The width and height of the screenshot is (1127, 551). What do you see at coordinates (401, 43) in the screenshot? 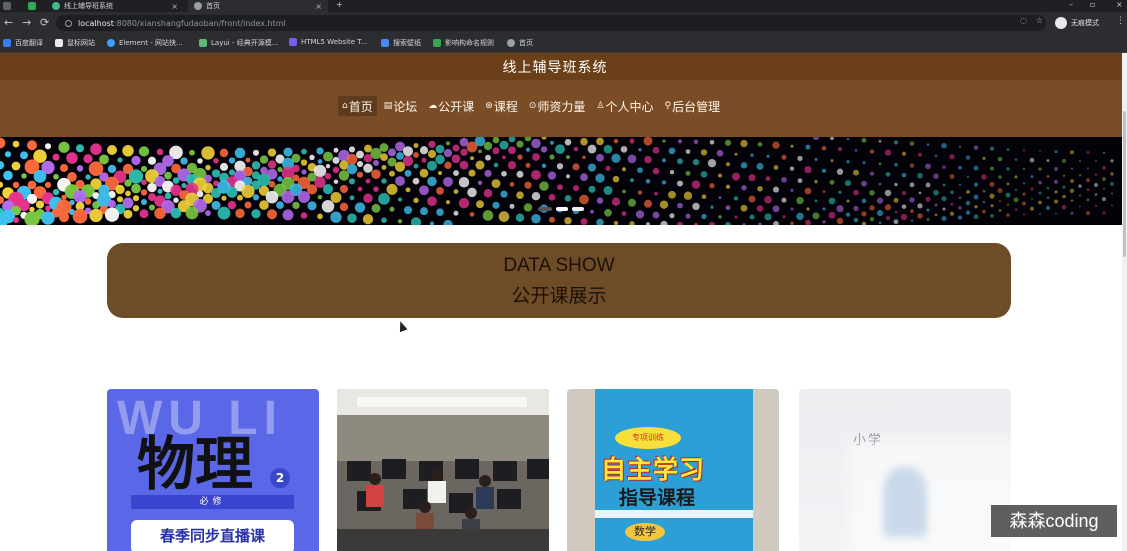
I see `bookmark-item: 搜索壁纸` at bounding box center [401, 43].